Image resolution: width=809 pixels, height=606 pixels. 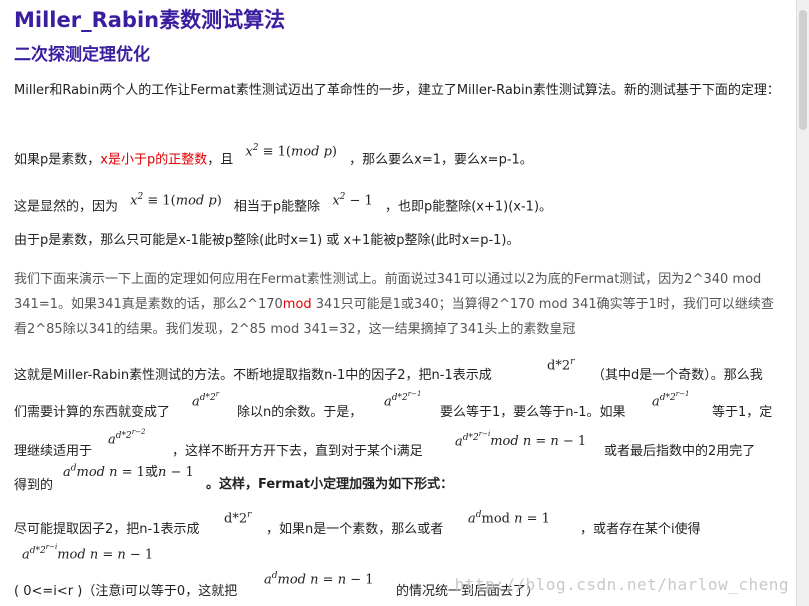 What do you see at coordinates (126, 591) in the screenshot?
I see `final-text-a: ( 0<=i<r )（注意i可以等于0，这就把` at bounding box center [126, 591].